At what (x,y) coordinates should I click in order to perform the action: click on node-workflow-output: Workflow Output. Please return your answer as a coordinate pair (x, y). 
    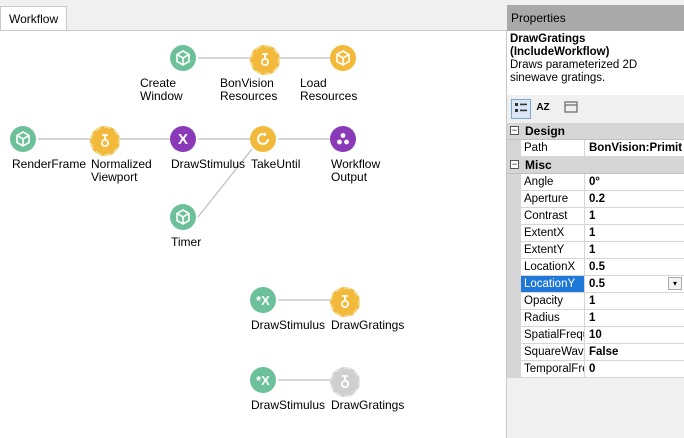
    Looking at the image, I should click on (345, 156).